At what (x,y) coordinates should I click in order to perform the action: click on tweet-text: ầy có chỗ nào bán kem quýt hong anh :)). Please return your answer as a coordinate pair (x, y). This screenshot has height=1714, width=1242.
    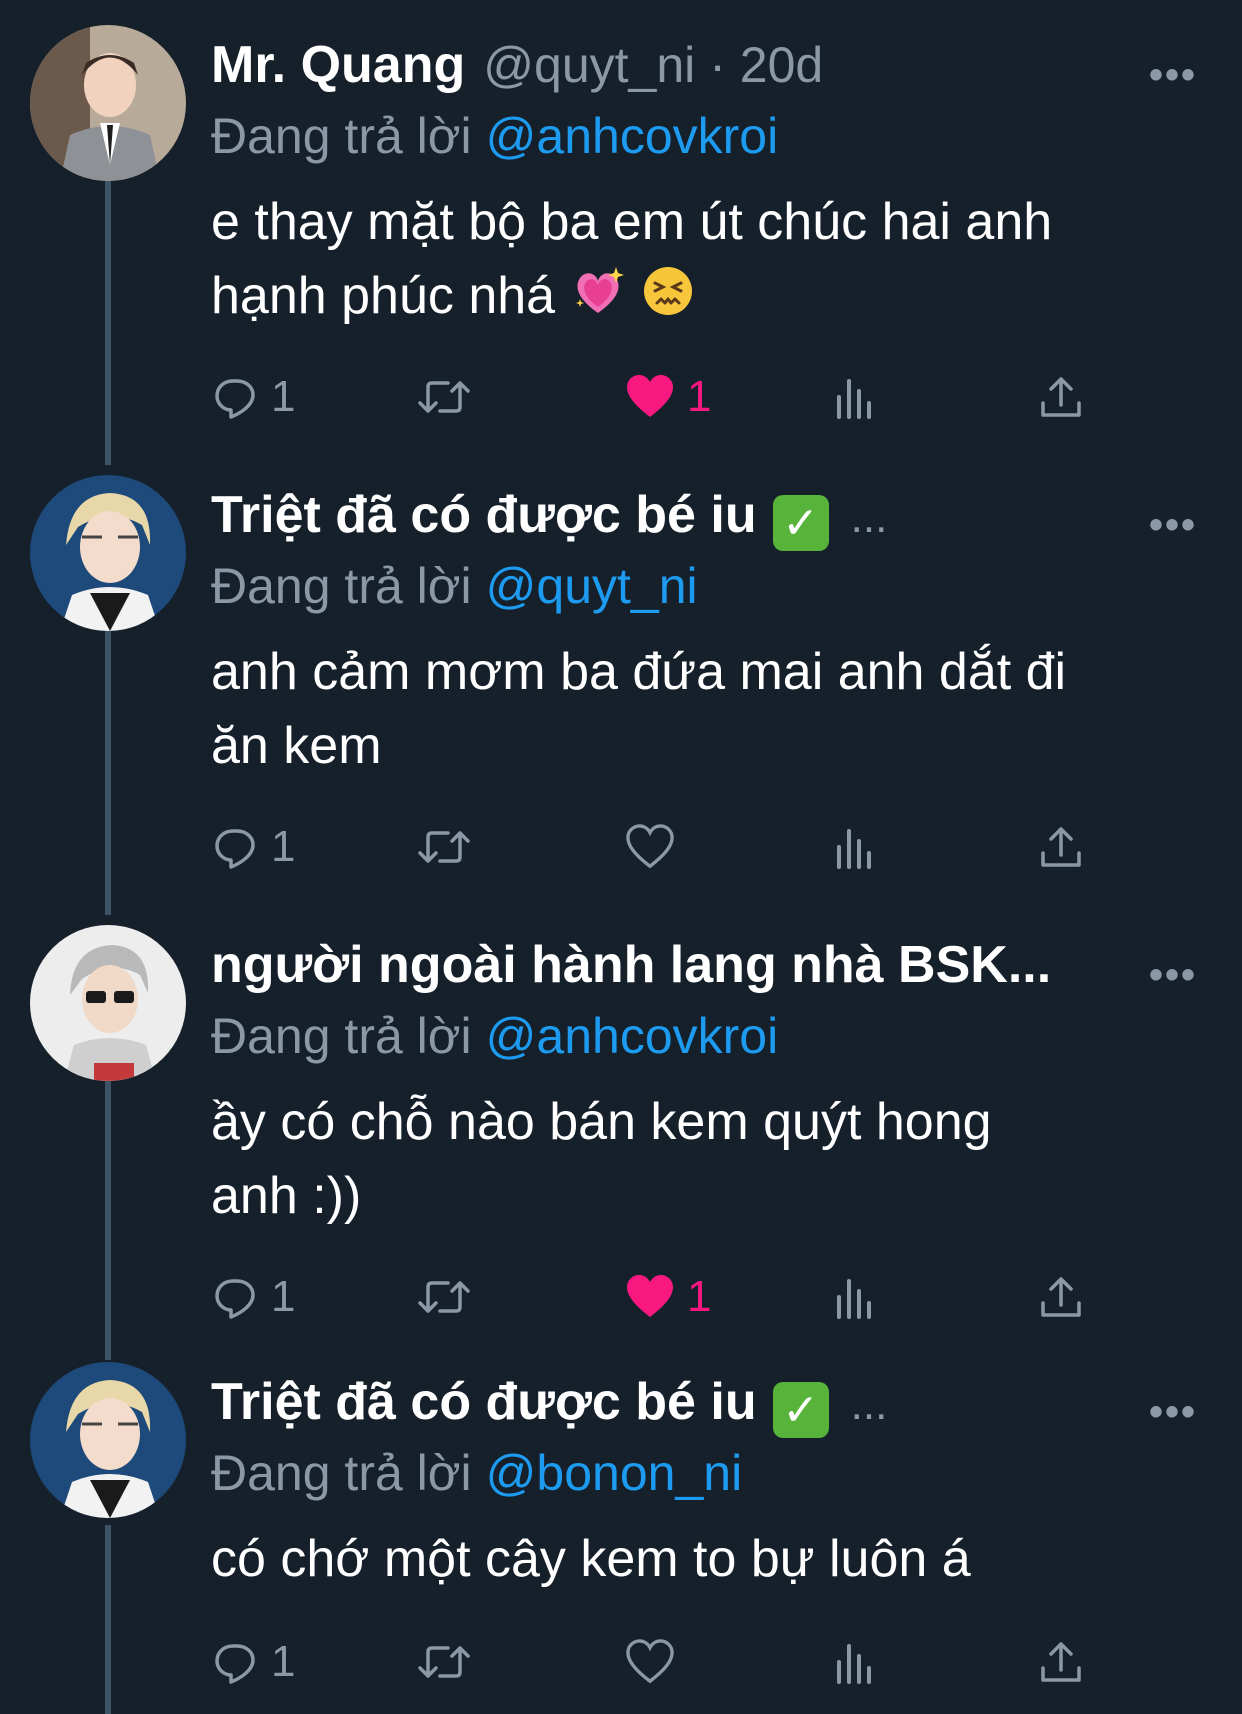
    Looking at the image, I should click on (711, 1159).